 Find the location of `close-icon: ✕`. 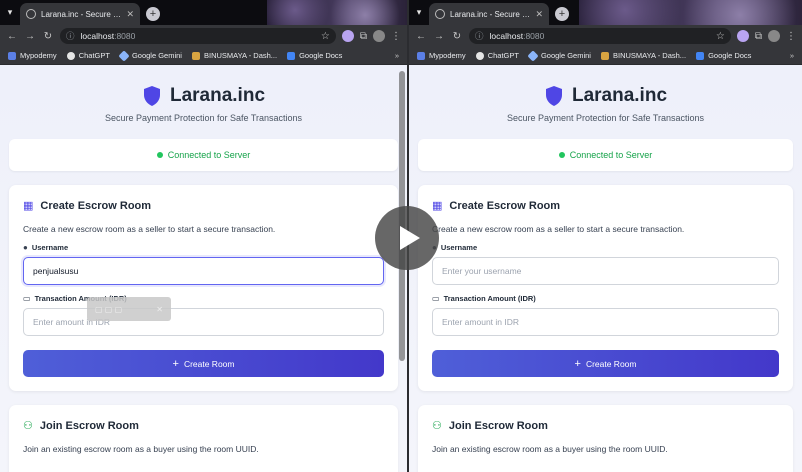

close-icon: ✕ is located at coordinates (159, 309).